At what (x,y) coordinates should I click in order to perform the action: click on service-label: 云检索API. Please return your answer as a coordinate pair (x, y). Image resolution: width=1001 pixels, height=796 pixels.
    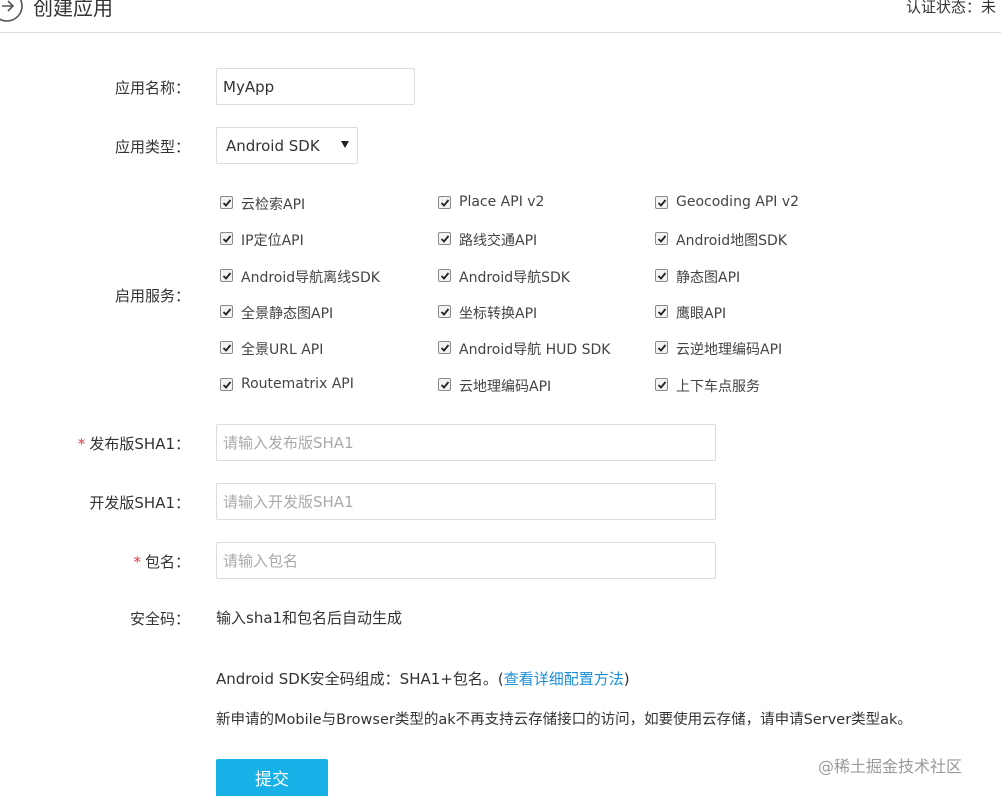
    Looking at the image, I should click on (273, 205).